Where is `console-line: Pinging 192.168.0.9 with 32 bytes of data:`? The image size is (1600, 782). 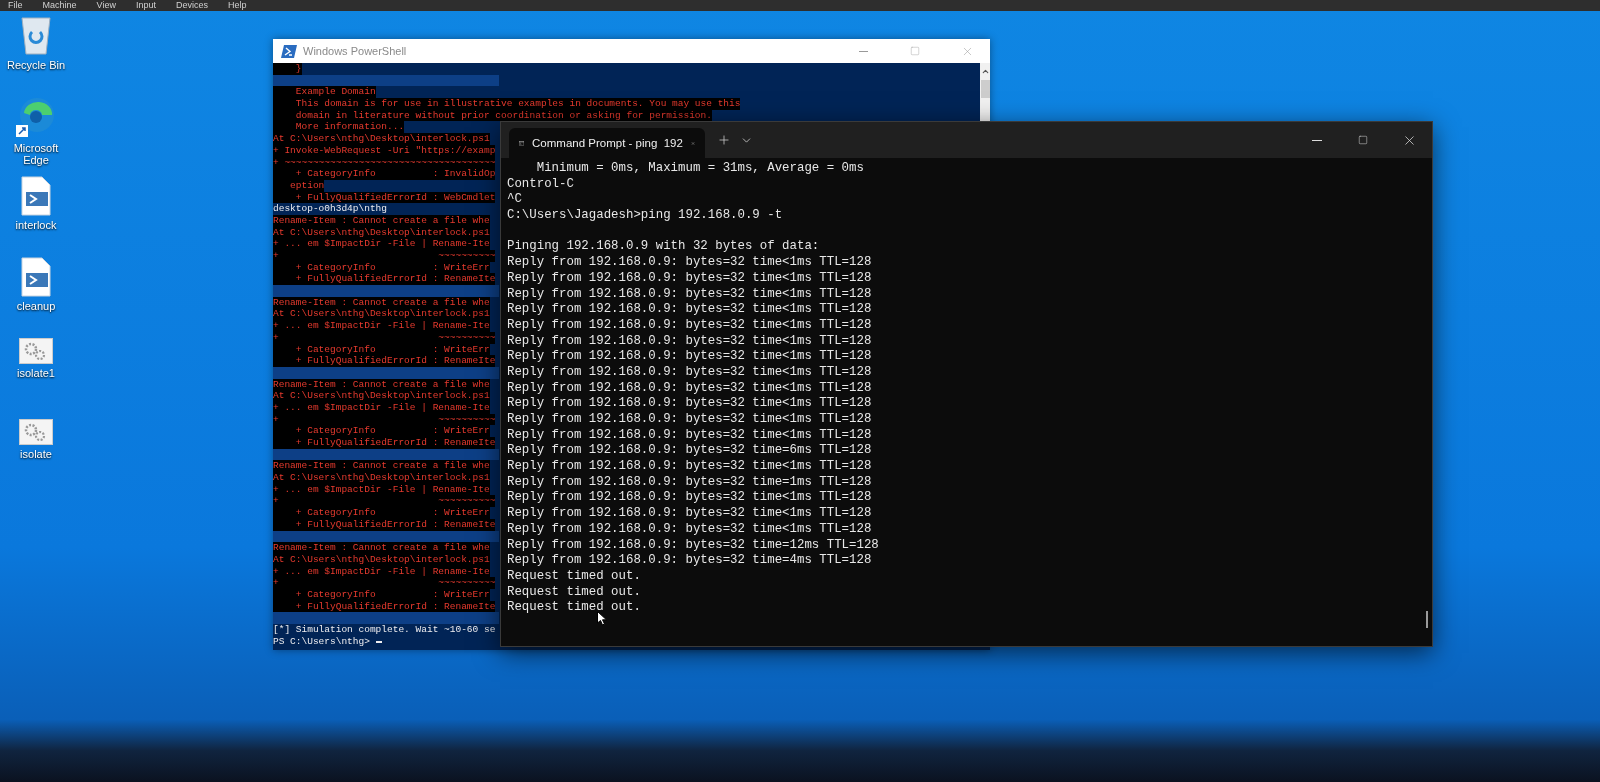 console-line: Pinging 192.168.0.9 with 32 bytes of data: is located at coordinates (663, 247).